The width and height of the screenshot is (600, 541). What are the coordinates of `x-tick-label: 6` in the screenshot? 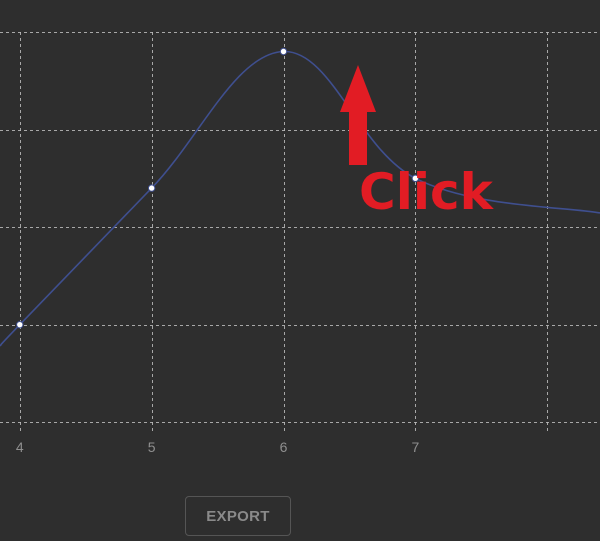 It's located at (284, 447).